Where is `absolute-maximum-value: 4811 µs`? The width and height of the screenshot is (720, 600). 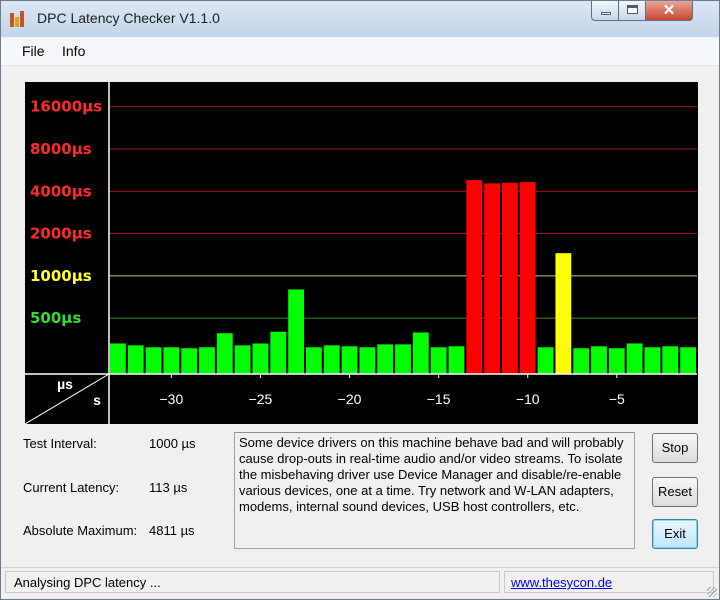 absolute-maximum-value: 4811 µs is located at coordinates (172, 530).